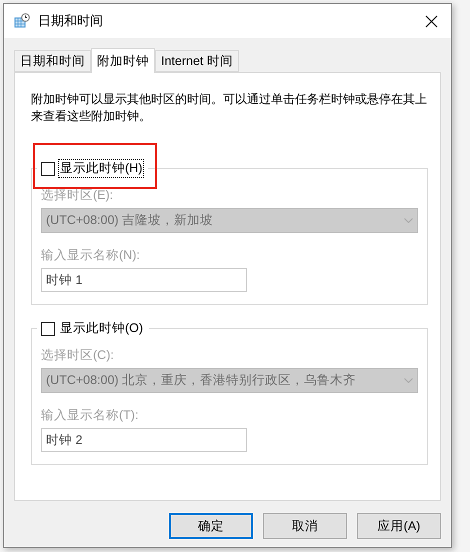  I want to click on window-title: 日期和时间, so click(71, 21).